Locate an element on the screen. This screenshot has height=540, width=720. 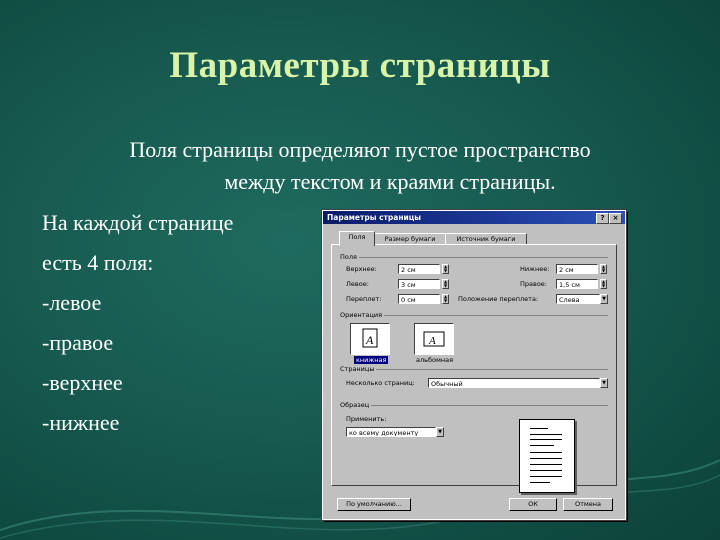
dialog-title: Параметры страницы is located at coordinates (374, 217).